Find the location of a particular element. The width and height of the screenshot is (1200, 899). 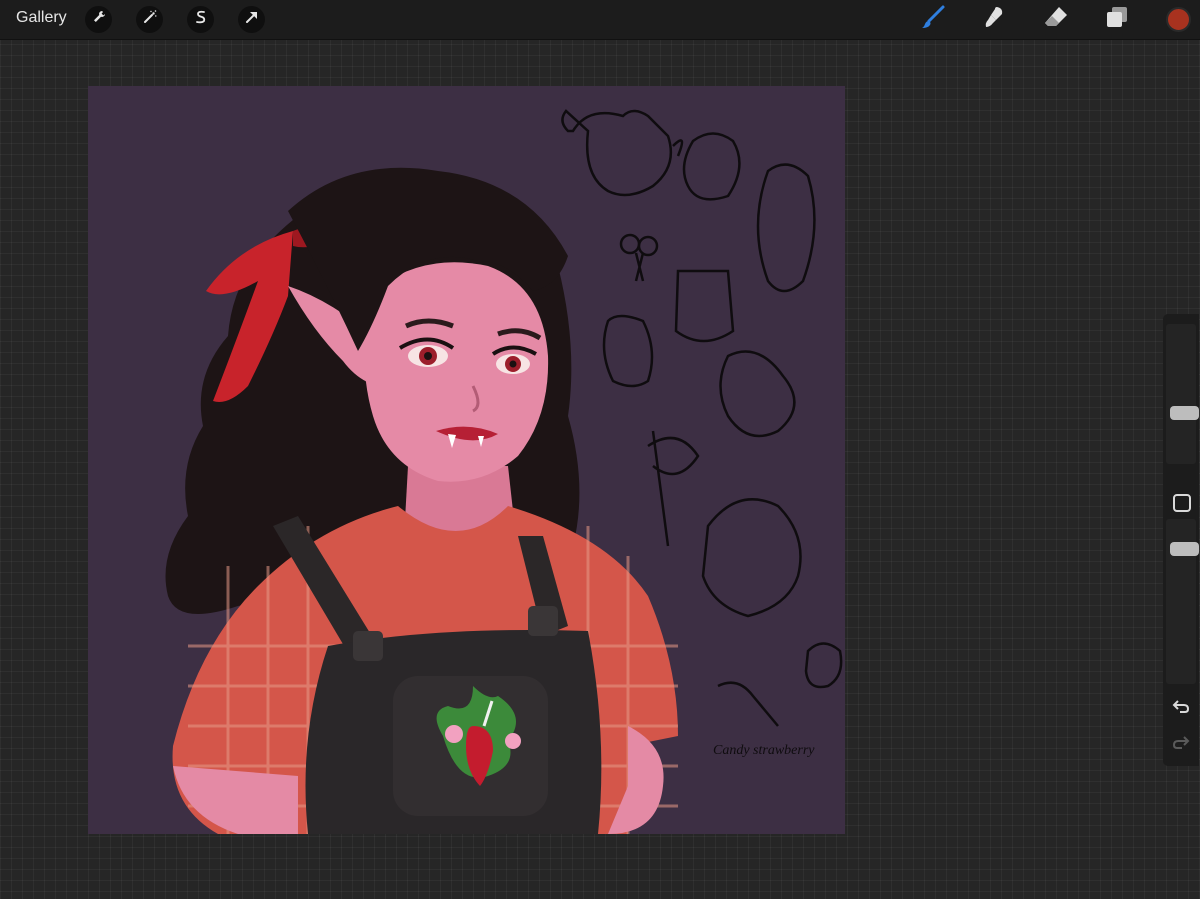

smudge-button is located at coordinates (993, 19).